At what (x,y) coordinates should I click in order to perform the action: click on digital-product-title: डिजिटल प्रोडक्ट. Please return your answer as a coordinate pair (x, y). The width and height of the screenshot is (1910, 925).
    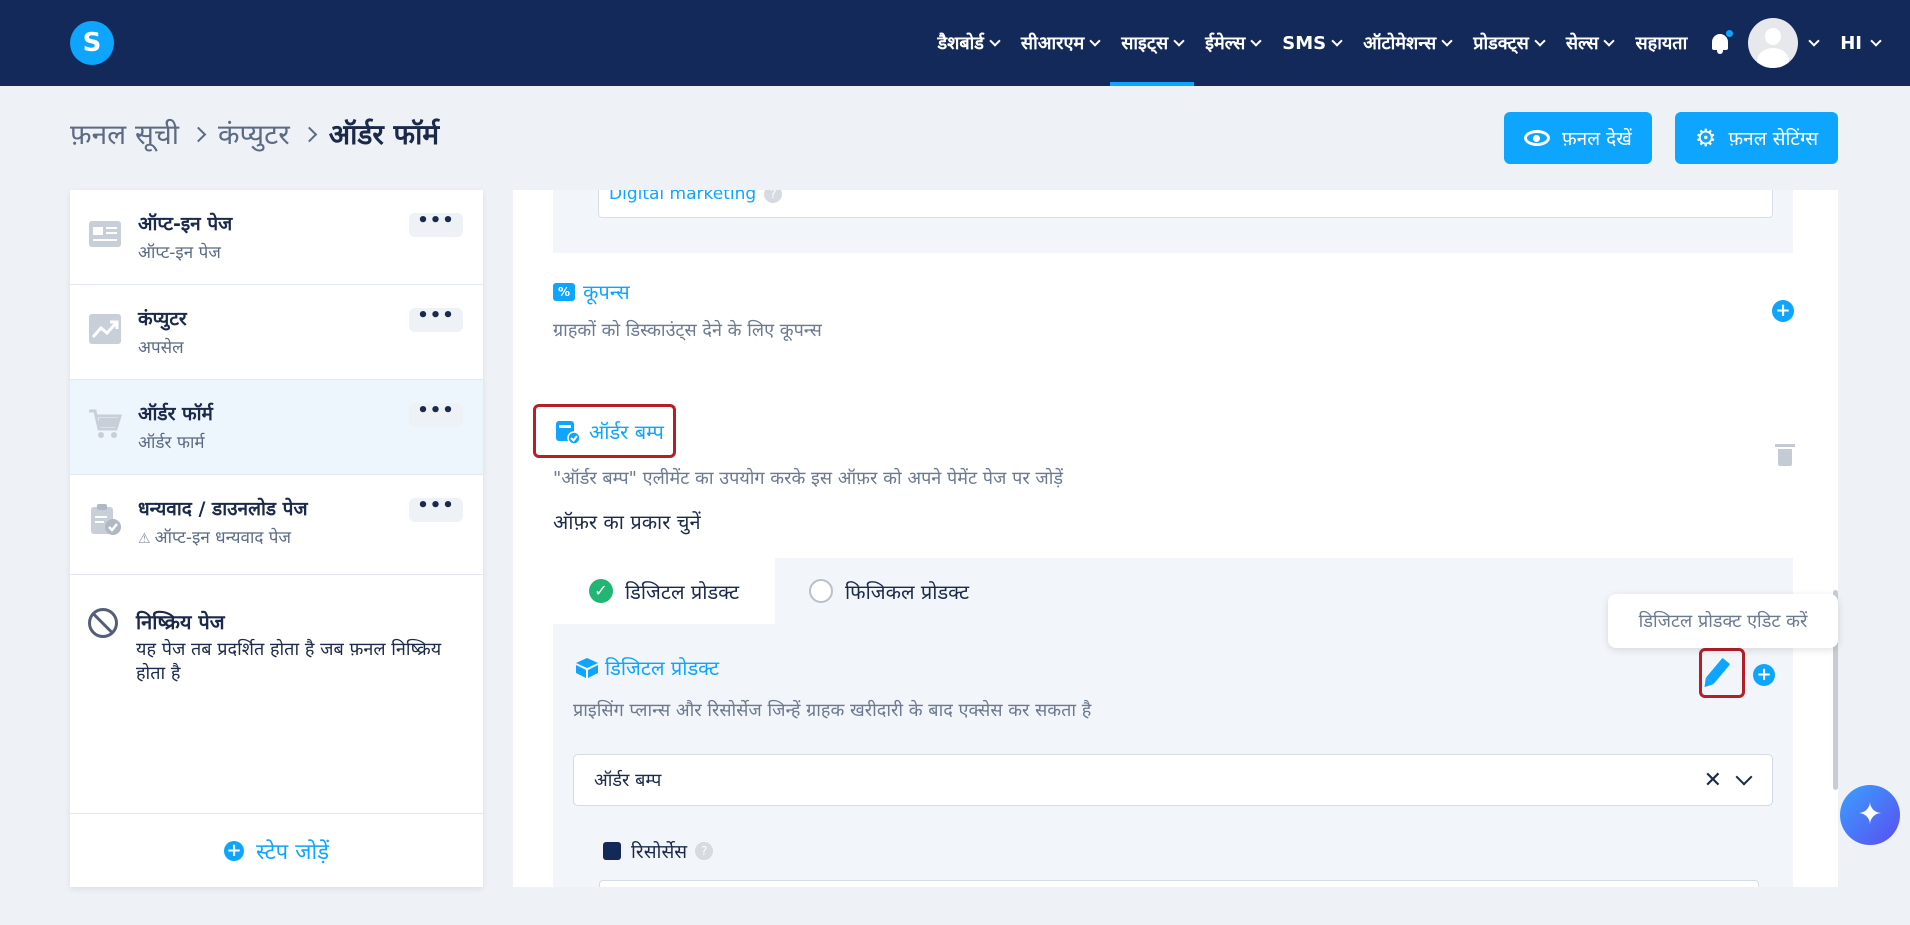
    Looking at the image, I should click on (647, 667).